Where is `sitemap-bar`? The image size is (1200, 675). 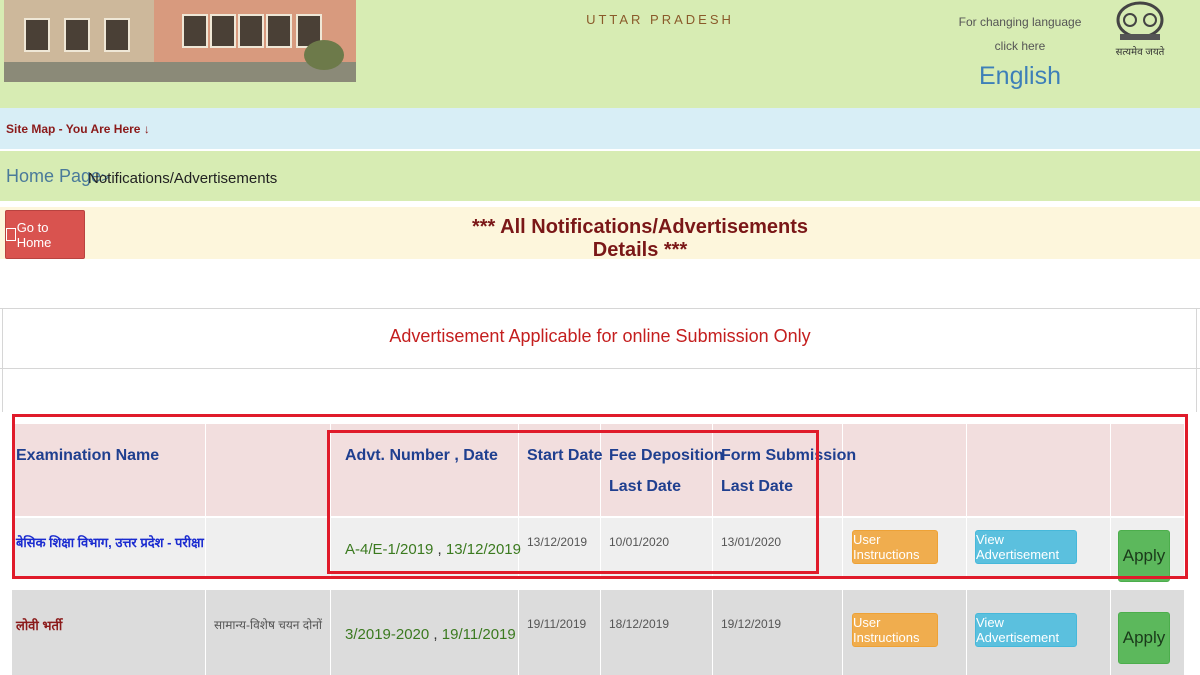
sitemap-bar is located at coordinates (600, 128).